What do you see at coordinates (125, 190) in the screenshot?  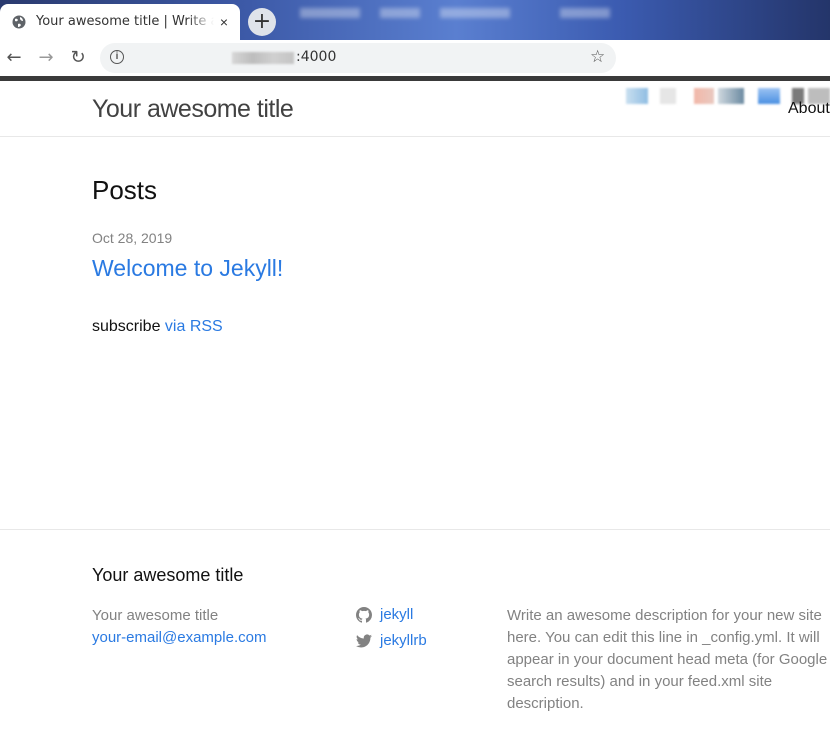 I see `page-heading: Posts` at bounding box center [125, 190].